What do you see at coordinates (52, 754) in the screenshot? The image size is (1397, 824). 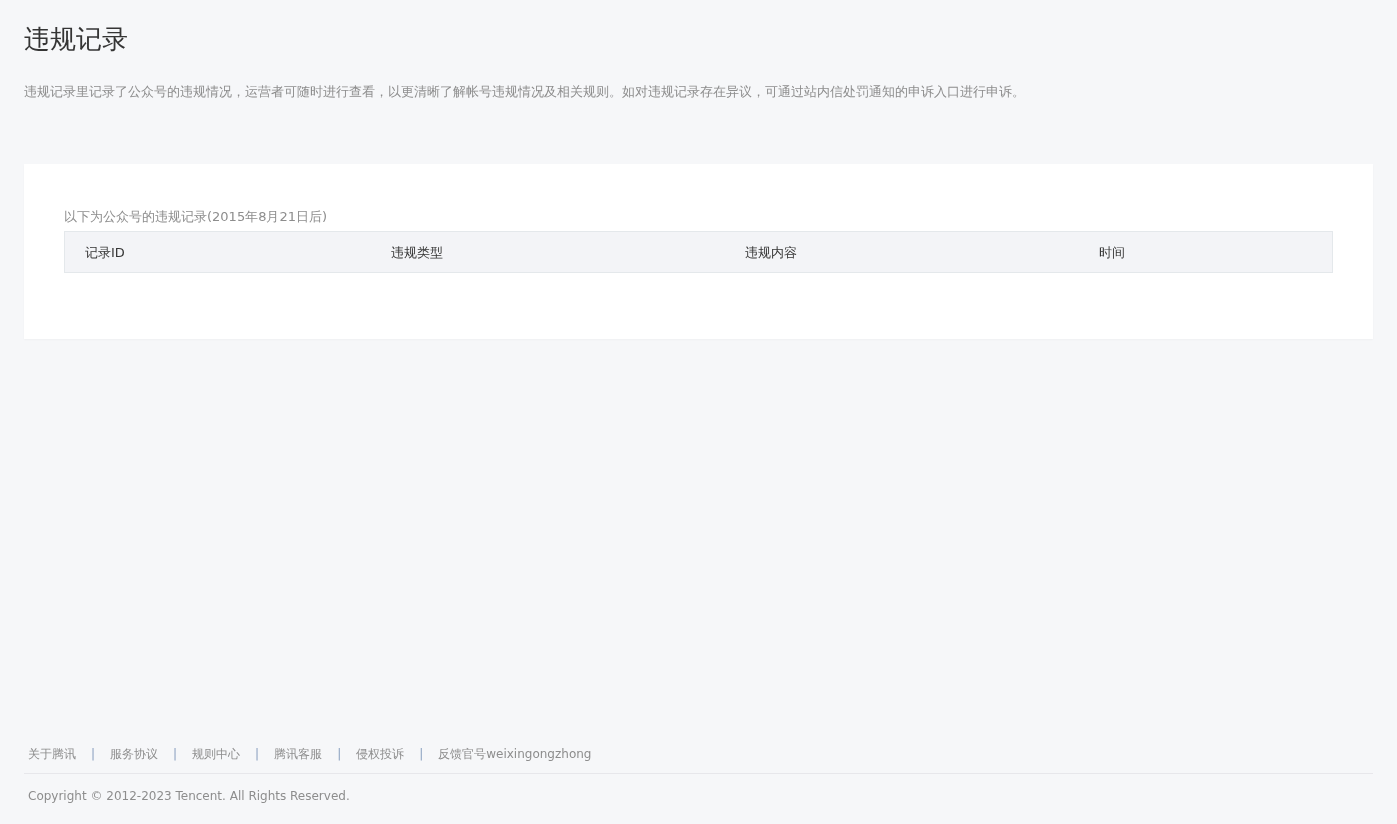 I see `footer-link: 关于腾讯` at bounding box center [52, 754].